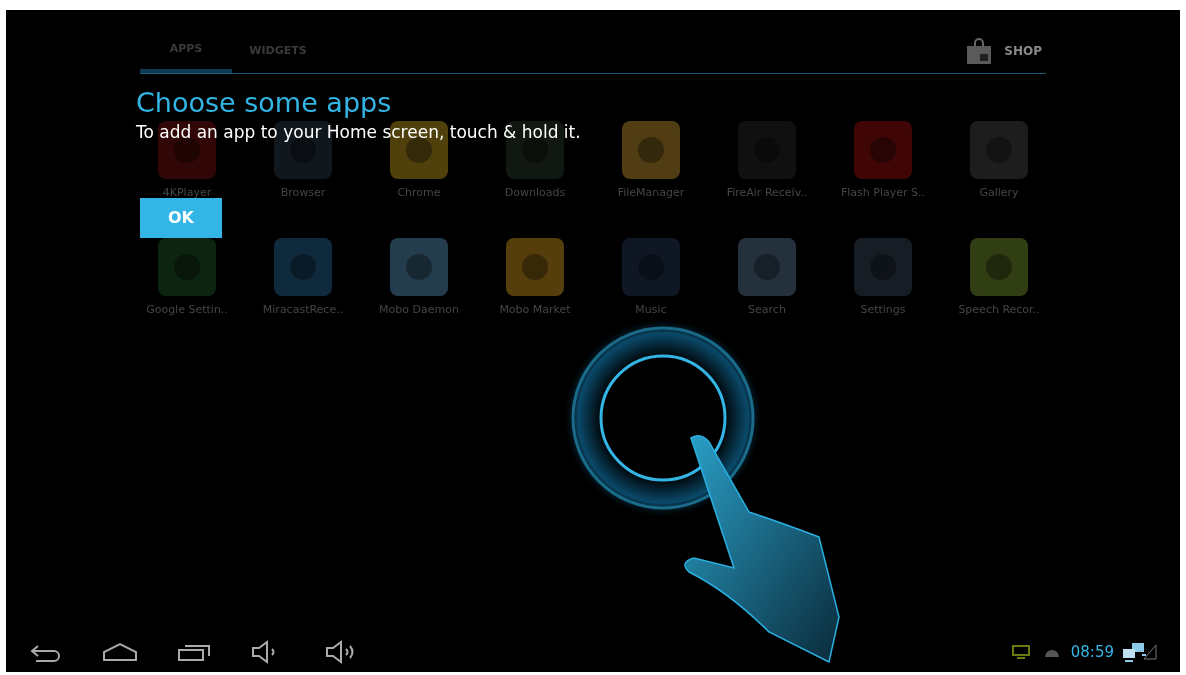 The height and width of the screenshot is (675, 1186). I want to click on coach-message: To add an app to your Home screen, touch & hold it., so click(358, 132).